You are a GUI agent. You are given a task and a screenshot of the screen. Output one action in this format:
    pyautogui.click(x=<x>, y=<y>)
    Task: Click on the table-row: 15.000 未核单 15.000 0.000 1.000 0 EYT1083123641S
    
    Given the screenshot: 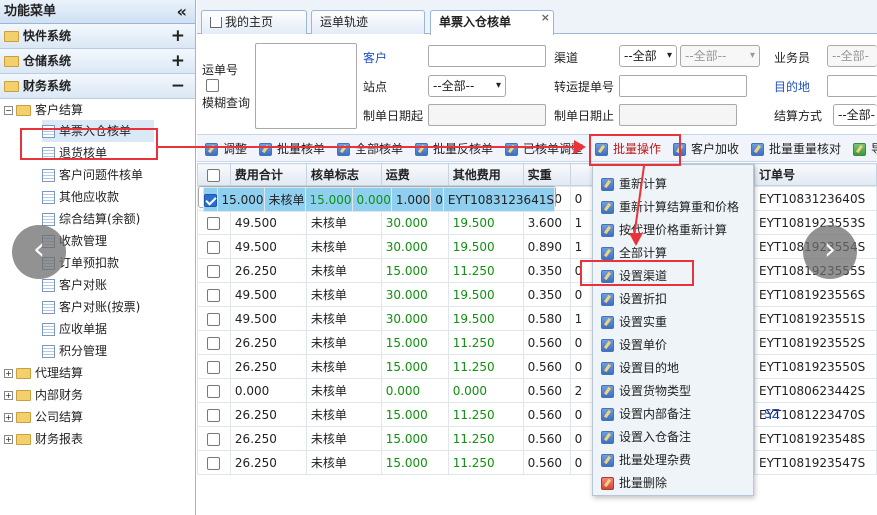 What is the action you would take?
    pyautogui.click(x=377, y=199)
    